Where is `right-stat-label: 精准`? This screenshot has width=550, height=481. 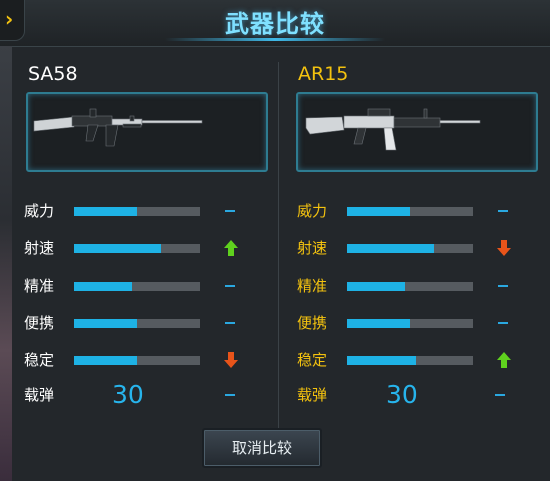 right-stat-label: 精准 is located at coordinates (312, 286).